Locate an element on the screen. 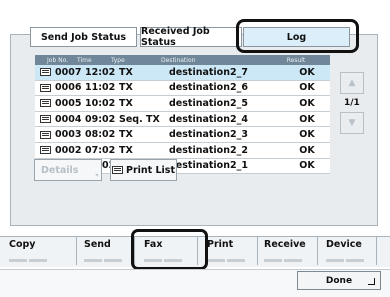 Image resolution: width=390 pixels, height=297 pixels. table-row: 0004 09:02 Seq. TX destination2_4 OK is located at coordinates (182, 119).